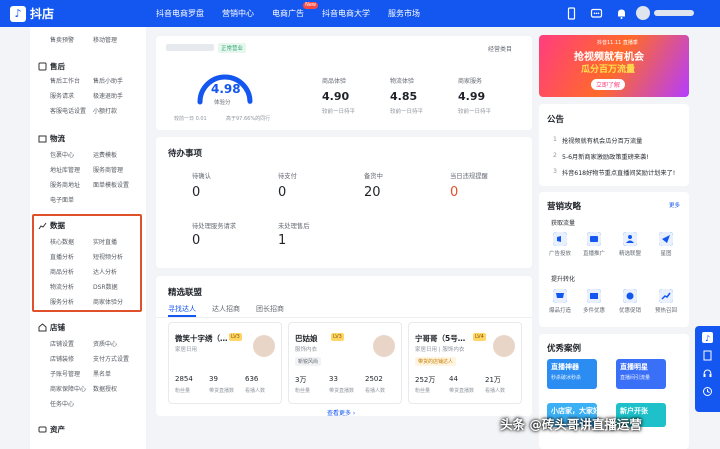 The width and height of the screenshot is (720, 449). I want to click on account-name-blurred, so click(674, 13).